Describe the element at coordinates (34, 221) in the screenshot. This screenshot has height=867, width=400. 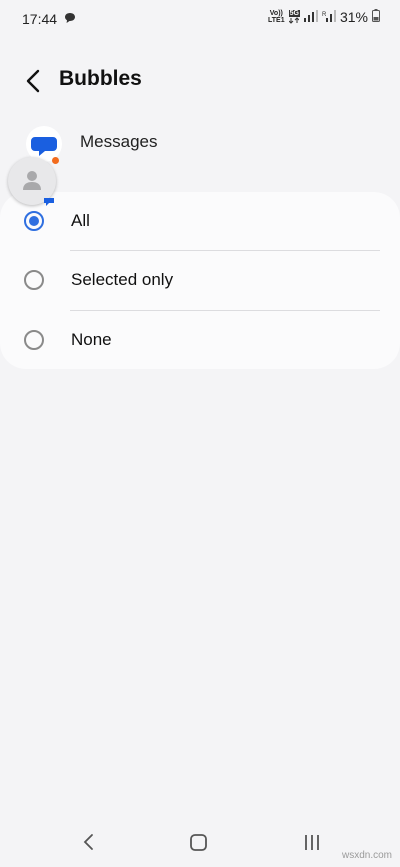
I see `radio-button-selected` at that location.